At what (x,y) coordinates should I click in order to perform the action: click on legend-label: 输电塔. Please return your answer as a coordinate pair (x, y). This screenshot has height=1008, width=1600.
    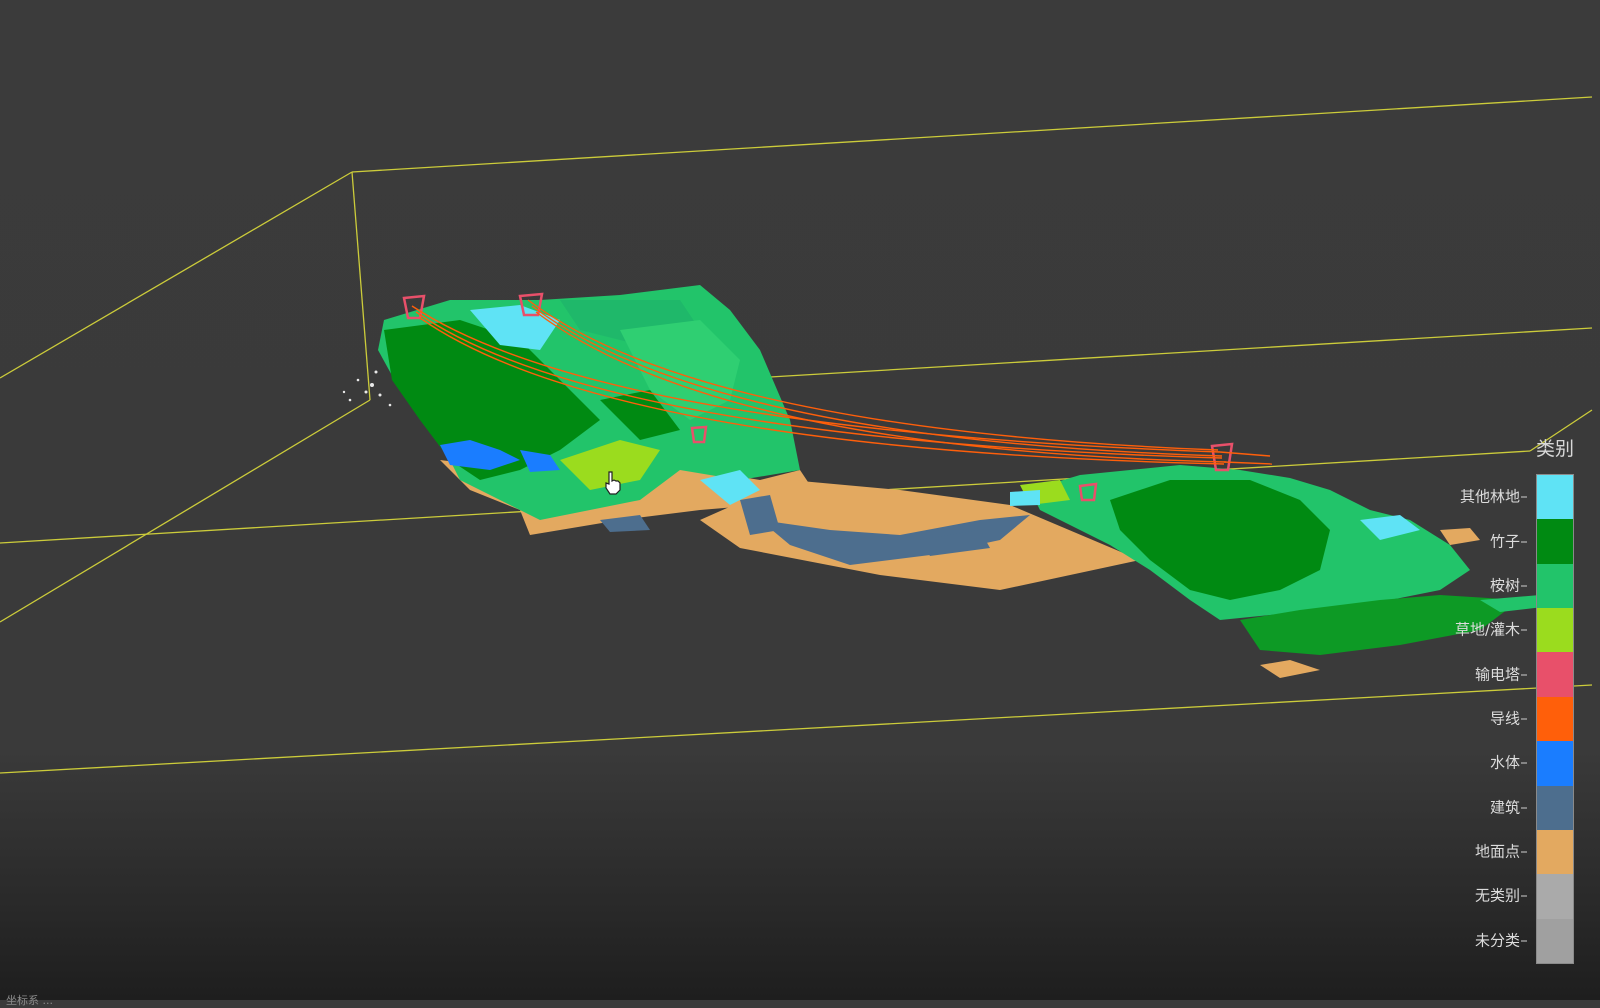
    Looking at the image, I should click on (1501, 673).